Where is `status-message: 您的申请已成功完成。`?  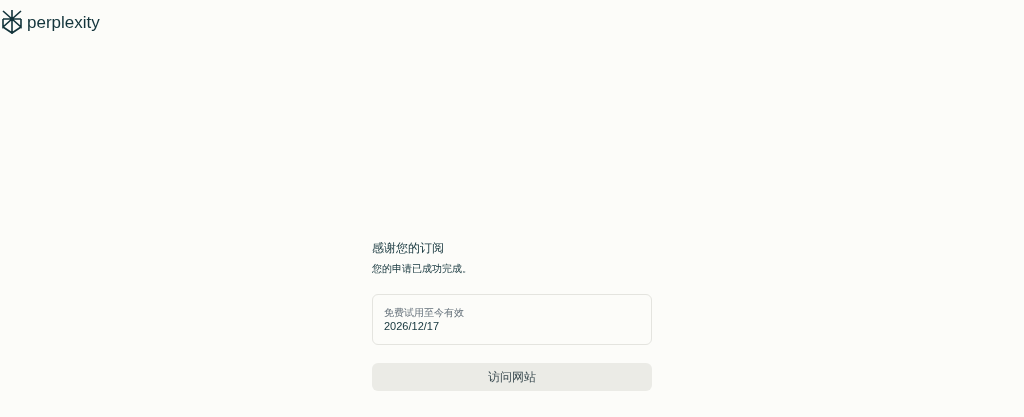
status-message: 您的申请已成功完成。 is located at coordinates (422, 269).